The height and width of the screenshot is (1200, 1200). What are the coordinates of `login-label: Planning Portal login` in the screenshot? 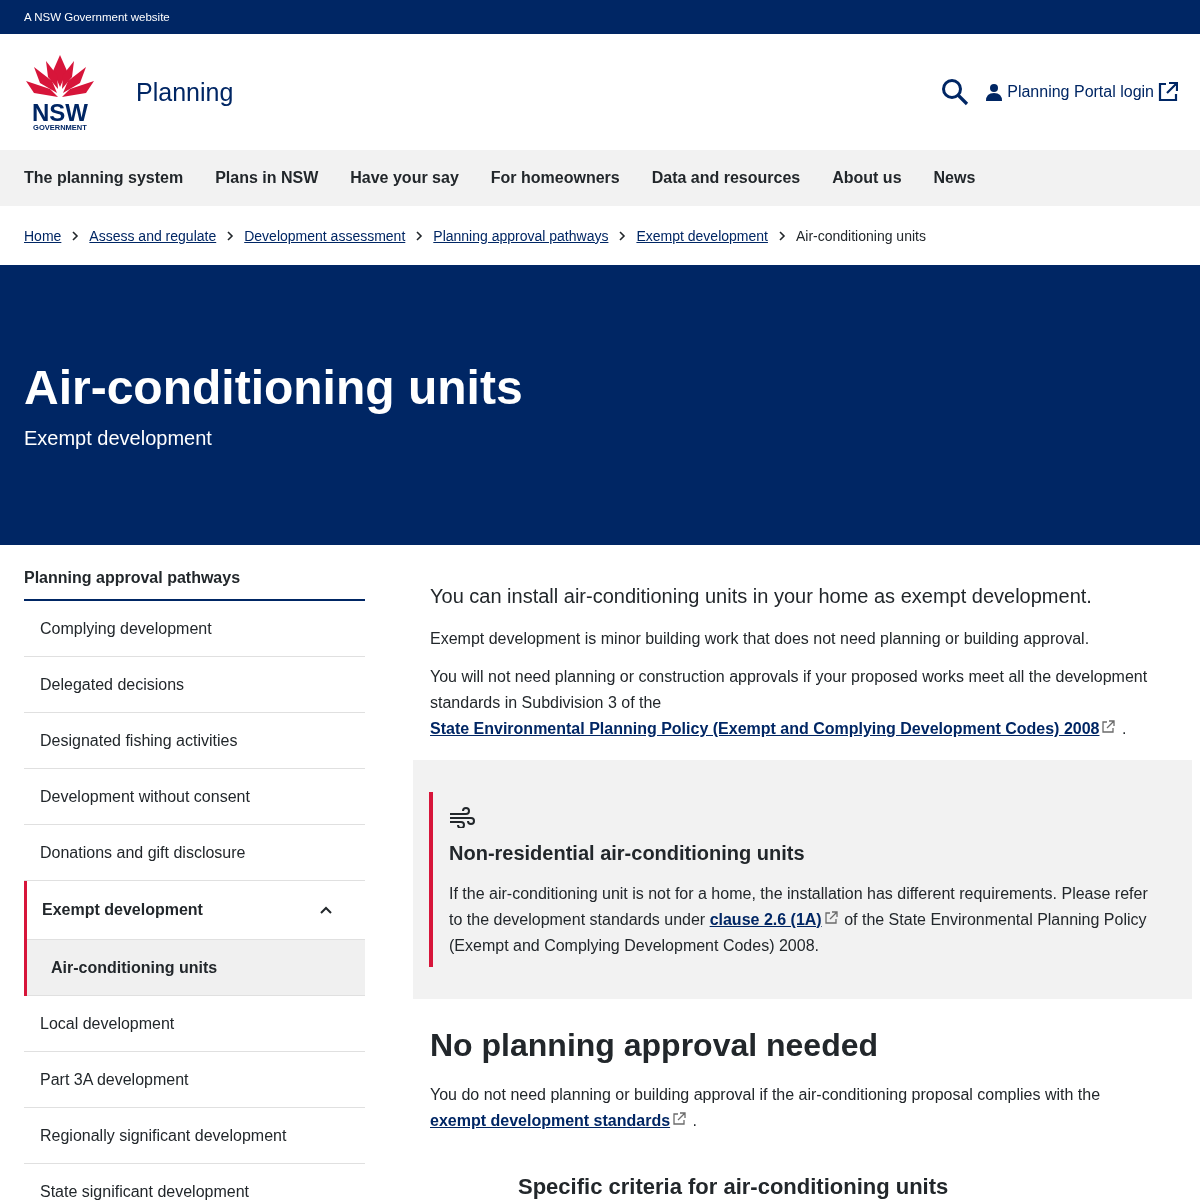 It's located at (1080, 92).